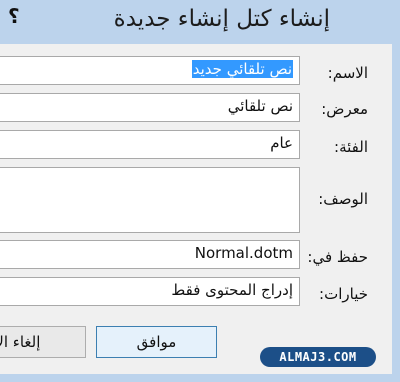  Describe the element at coordinates (200, 378) in the screenshot. I see `window-frame-bottom` at that location.